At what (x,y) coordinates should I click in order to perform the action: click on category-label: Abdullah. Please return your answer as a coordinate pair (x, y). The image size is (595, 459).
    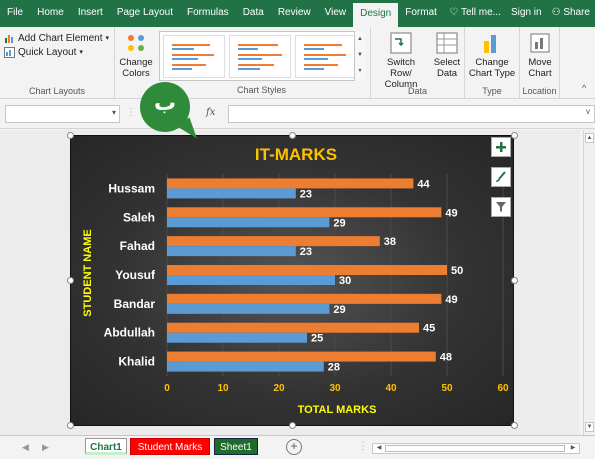
    Looking at the image, I should click on (129, 333).